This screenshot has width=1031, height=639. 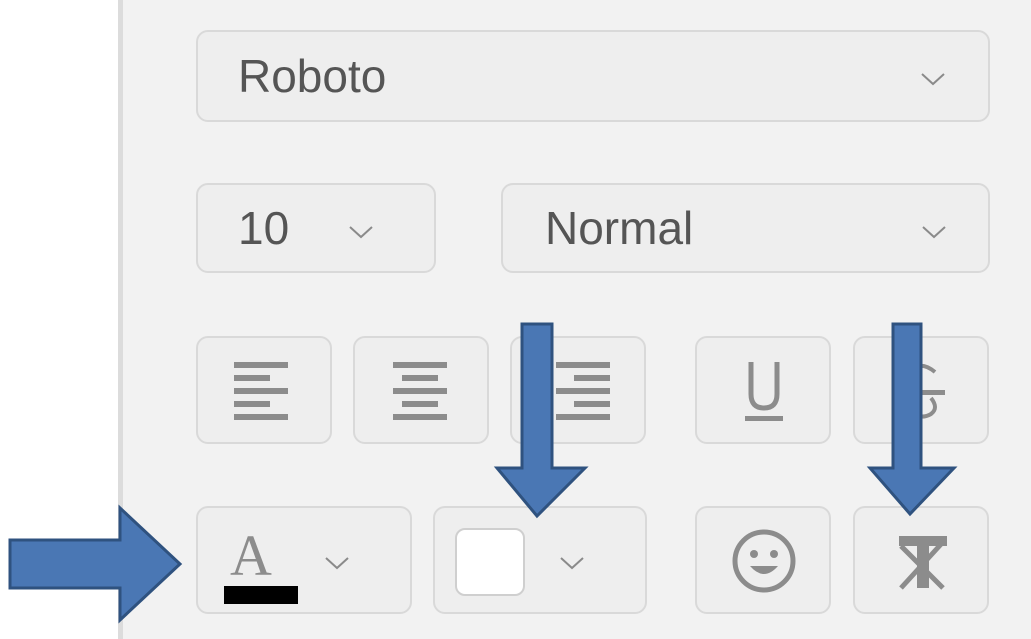 I want to click on text-color-button: A, so click(x=304, y=560).